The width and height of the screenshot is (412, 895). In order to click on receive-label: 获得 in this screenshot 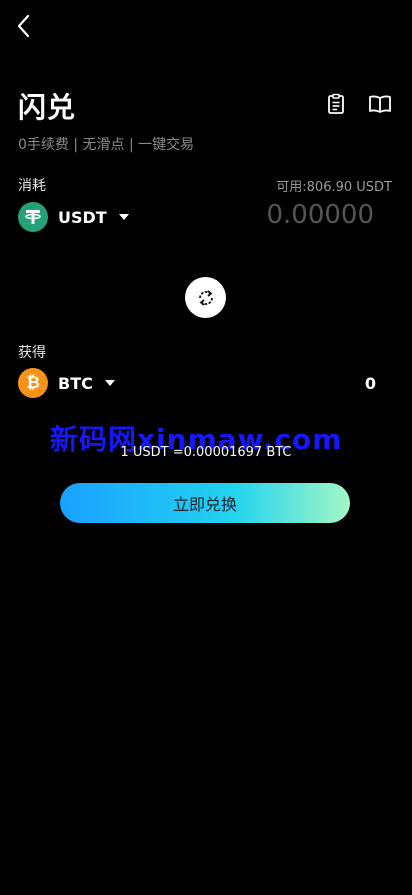, I will do `click(32, 353)`.